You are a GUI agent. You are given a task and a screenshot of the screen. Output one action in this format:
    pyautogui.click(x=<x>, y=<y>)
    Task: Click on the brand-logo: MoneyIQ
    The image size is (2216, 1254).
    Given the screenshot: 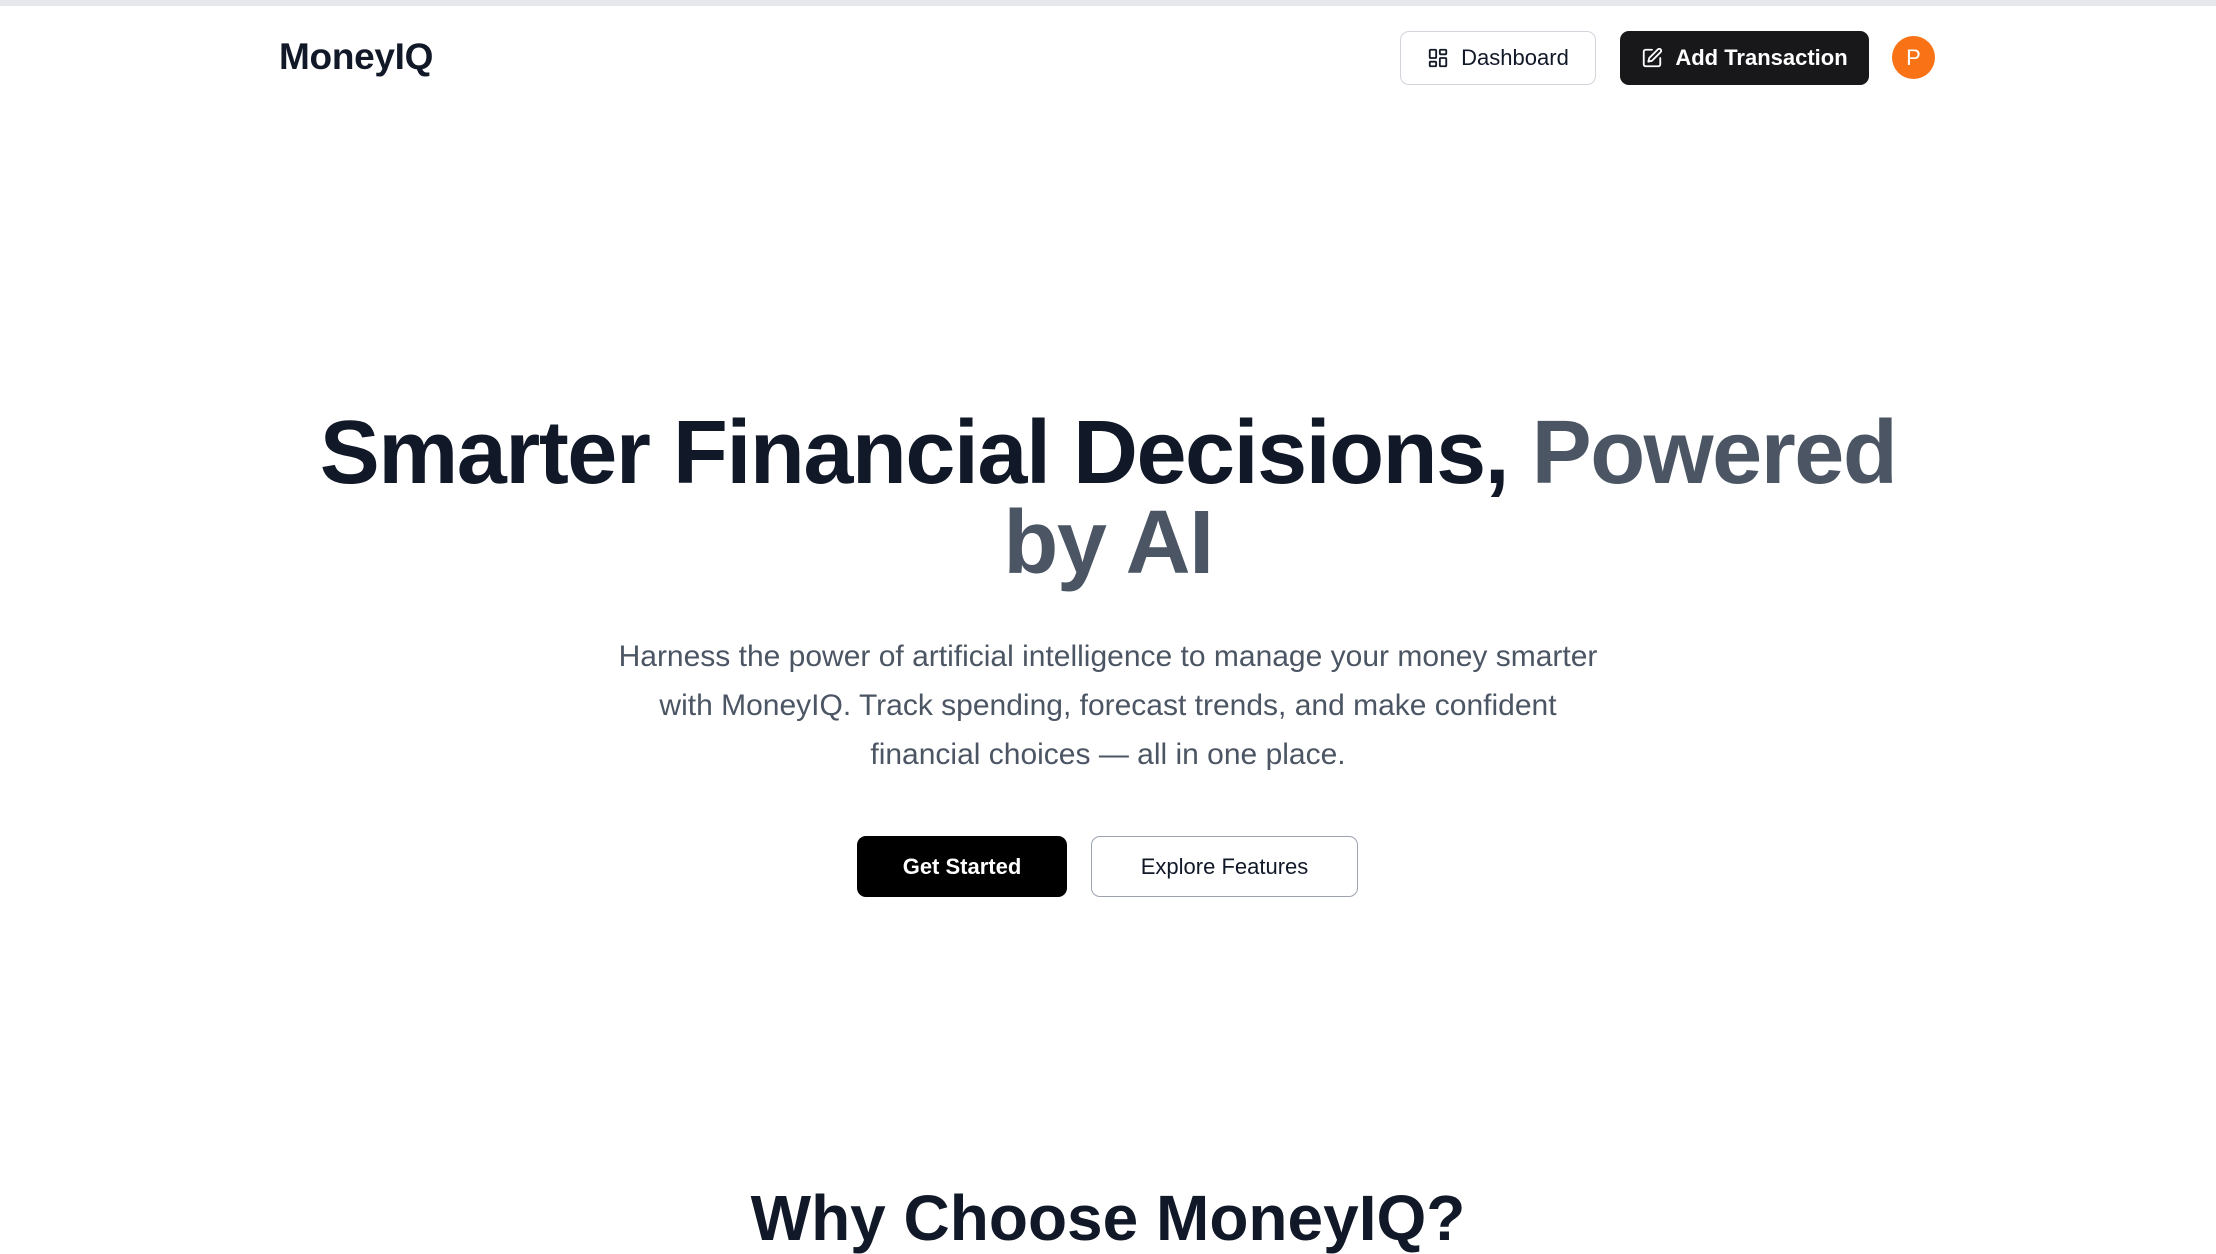 What is the action you would take?
    pyautogui.click(x=356, y=57)
    